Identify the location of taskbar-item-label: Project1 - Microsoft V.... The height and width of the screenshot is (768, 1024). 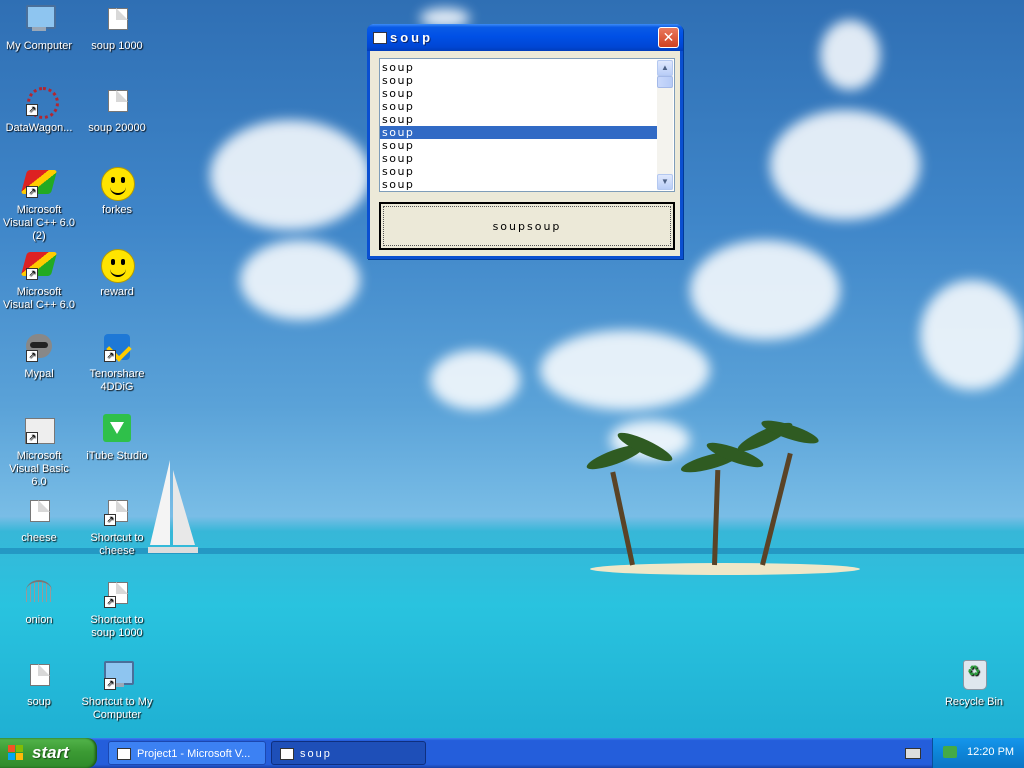
(194, 754).